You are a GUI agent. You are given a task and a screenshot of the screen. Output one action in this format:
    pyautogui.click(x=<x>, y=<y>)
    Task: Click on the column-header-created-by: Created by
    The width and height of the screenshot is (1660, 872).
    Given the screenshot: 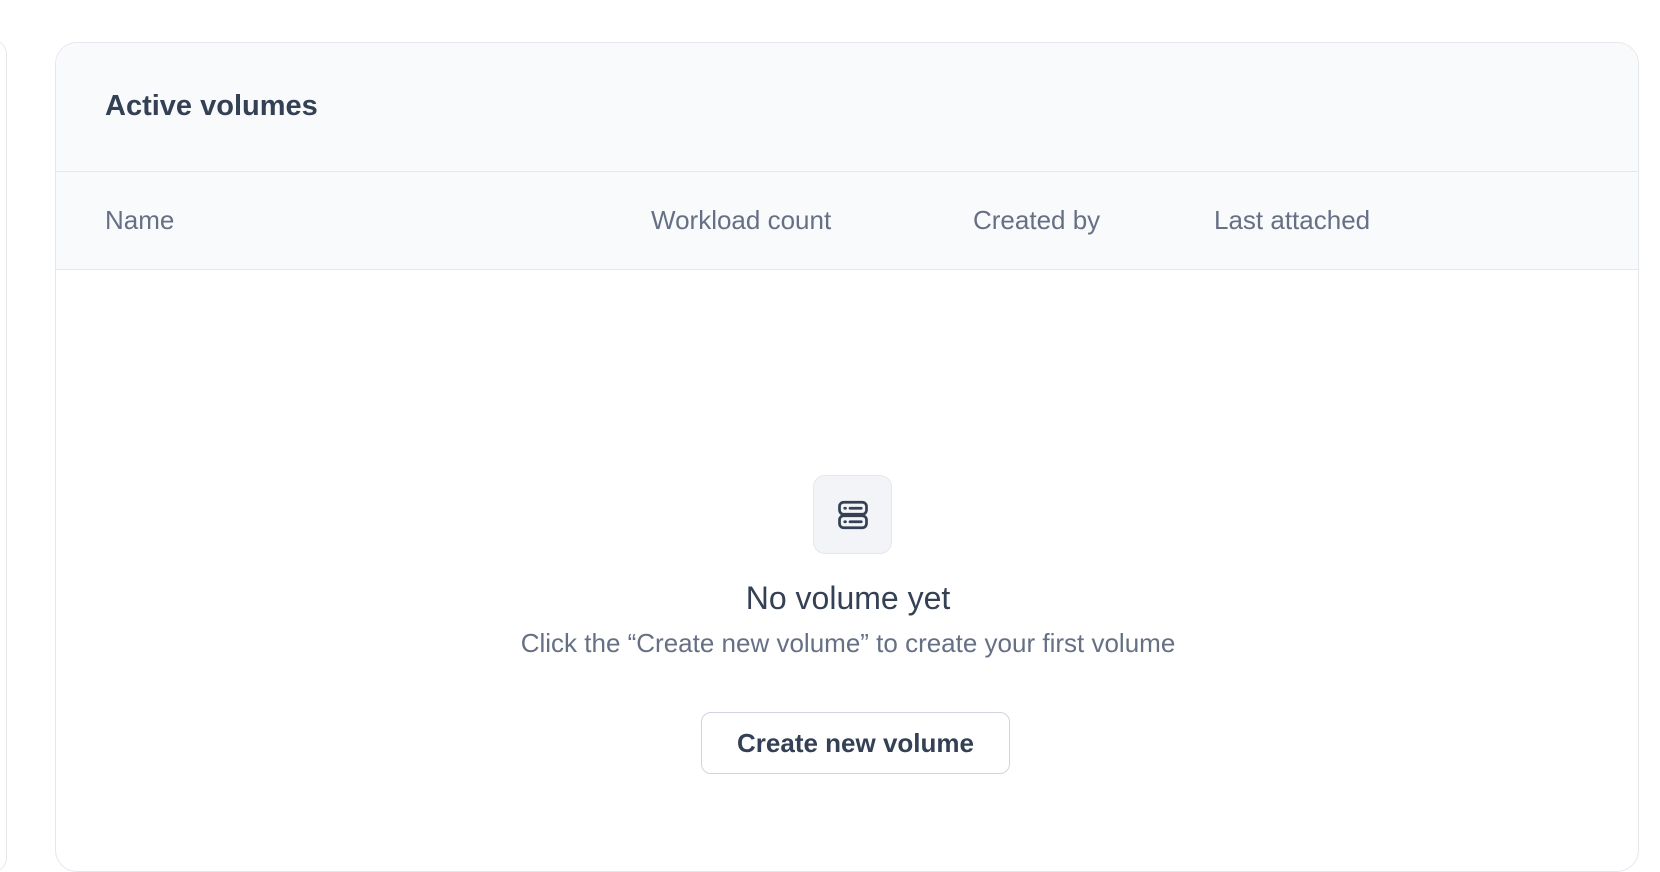 What is the action you would take?
    pyautogui.click(x=1036, y=220)
    